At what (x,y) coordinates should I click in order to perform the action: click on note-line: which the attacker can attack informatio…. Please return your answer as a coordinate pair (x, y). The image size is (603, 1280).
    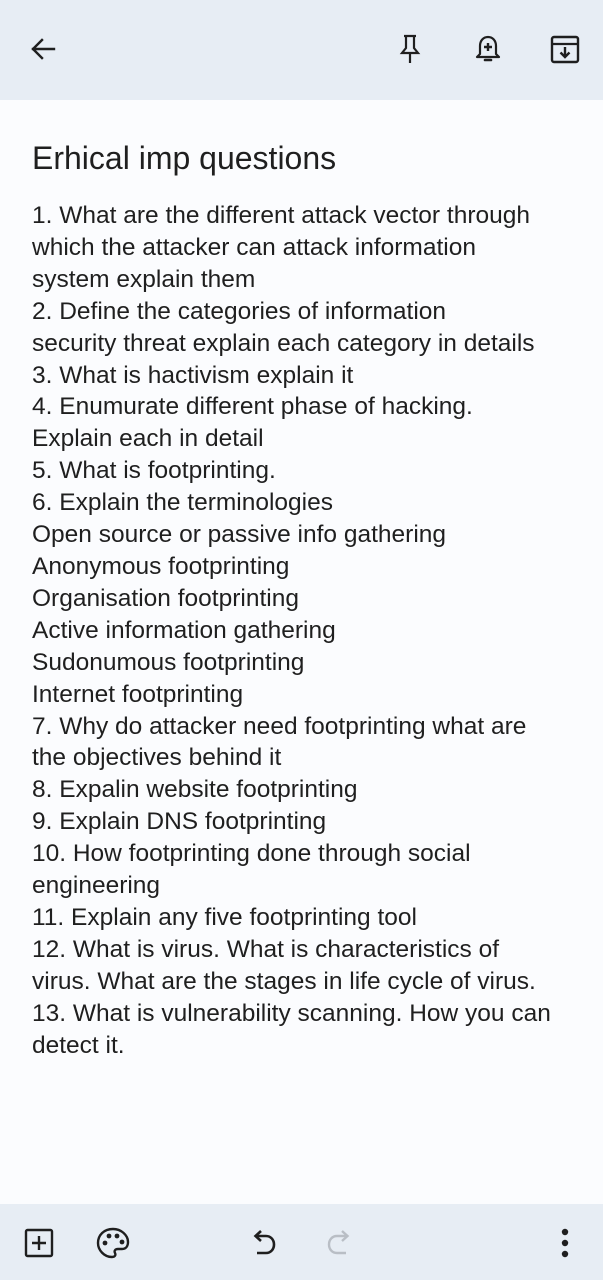
    Looking at the image, I should click on (254, 247).